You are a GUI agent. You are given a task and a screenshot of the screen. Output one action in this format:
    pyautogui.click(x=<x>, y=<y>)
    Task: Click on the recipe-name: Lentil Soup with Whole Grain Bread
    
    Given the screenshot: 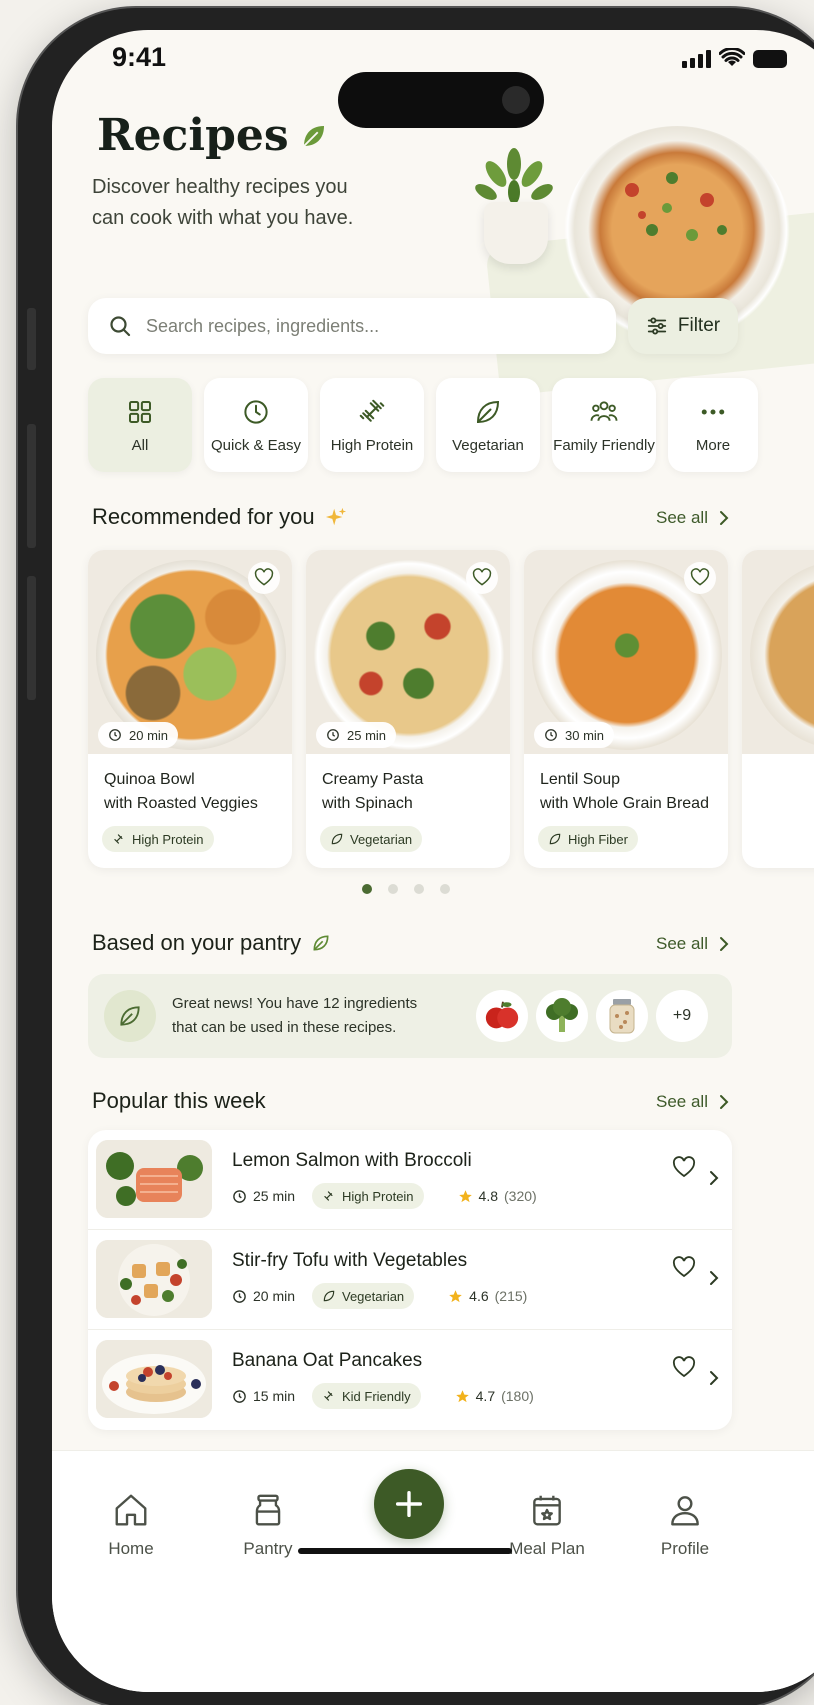 What is the action you would take?
    pyautogui.click(x=624, y=792)
    